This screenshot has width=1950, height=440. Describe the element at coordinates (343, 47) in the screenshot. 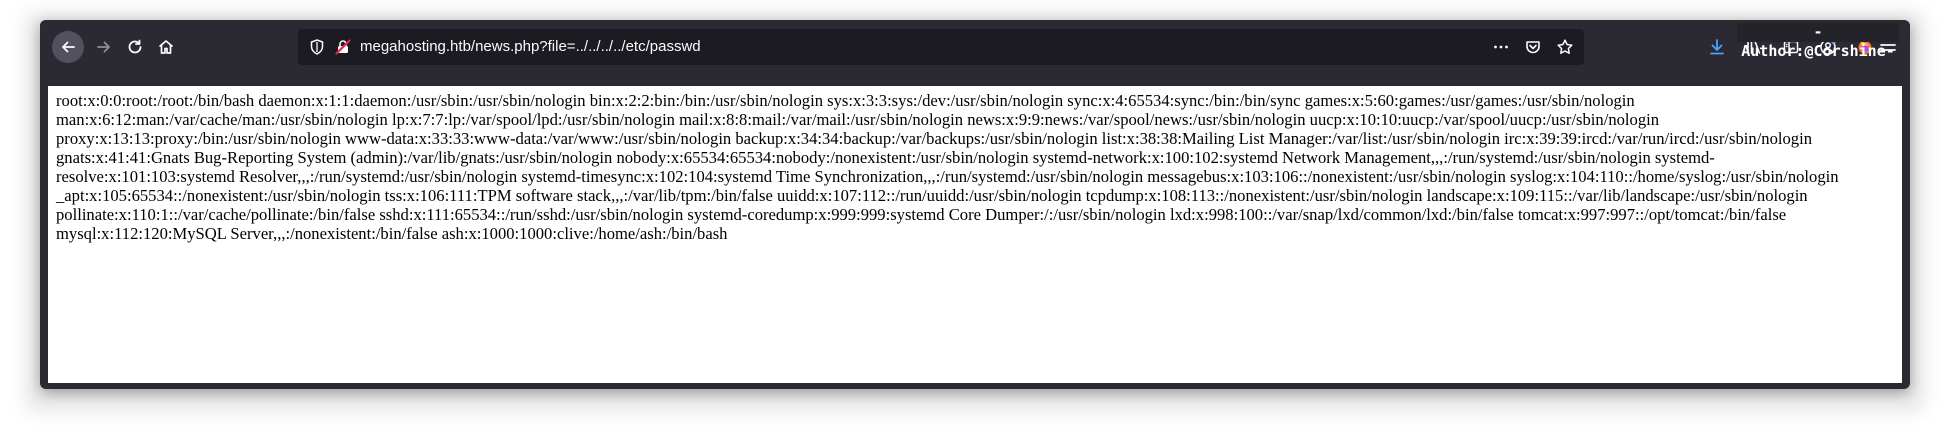

I see `insecure-lock-icon` at that location.